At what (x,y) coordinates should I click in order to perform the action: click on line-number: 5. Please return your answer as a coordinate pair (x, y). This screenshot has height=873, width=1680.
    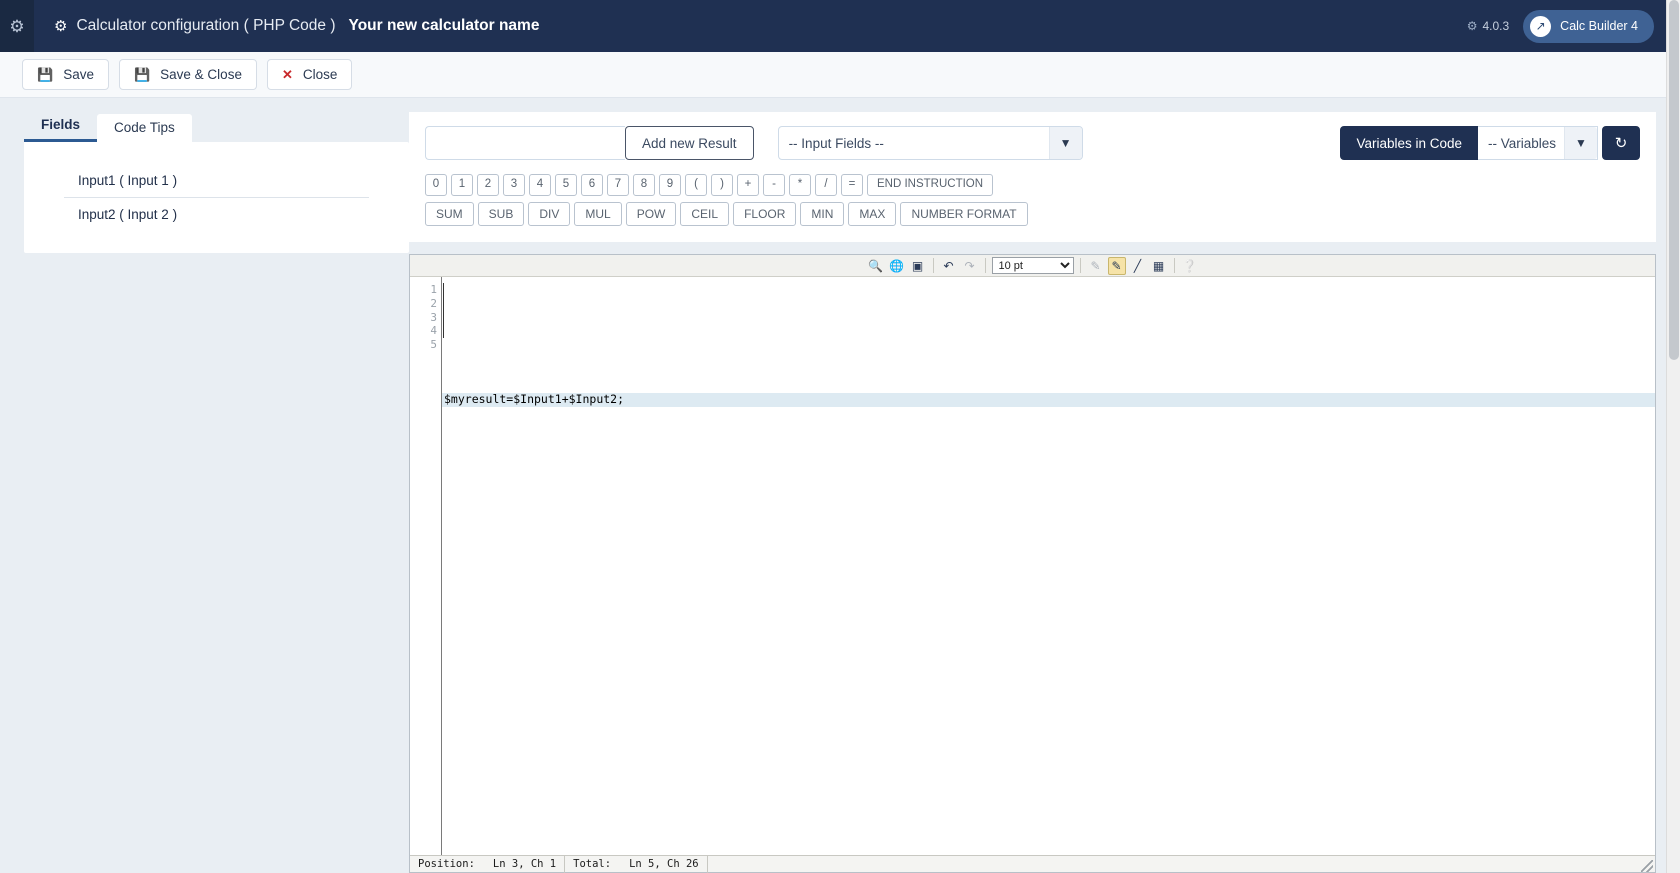
    Looking at the image, I should click on (433, 345).